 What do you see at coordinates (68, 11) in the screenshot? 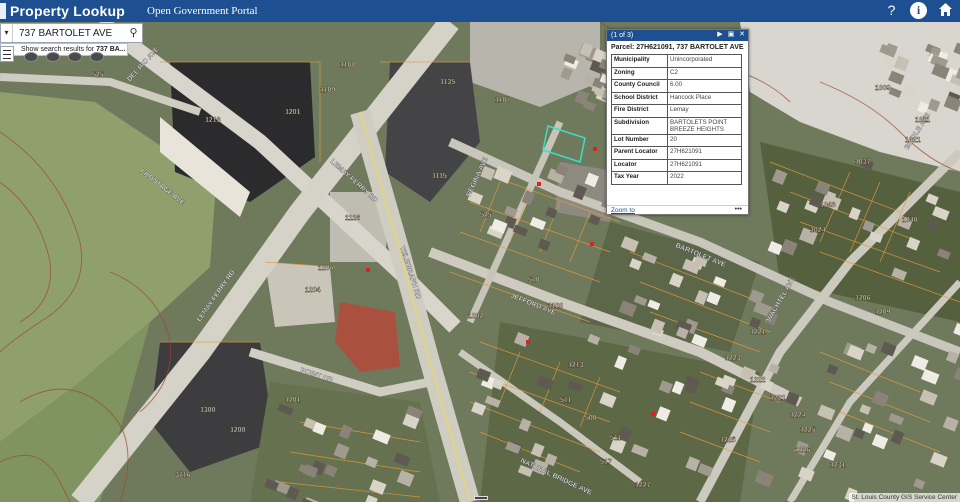
I see `app-title: Property Lookup` at bounding box center [68, 11].